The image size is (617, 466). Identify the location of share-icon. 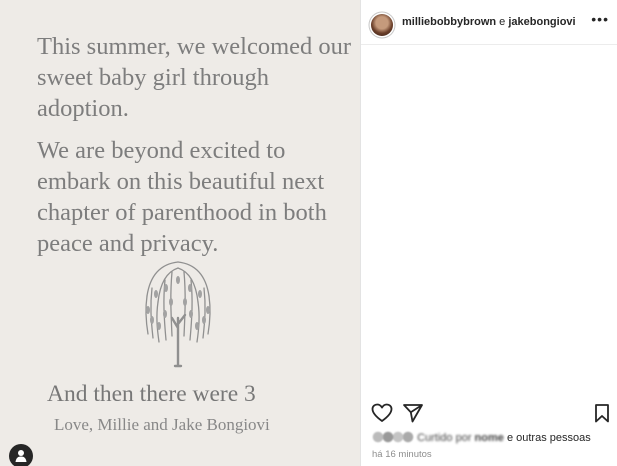
(413, 413).